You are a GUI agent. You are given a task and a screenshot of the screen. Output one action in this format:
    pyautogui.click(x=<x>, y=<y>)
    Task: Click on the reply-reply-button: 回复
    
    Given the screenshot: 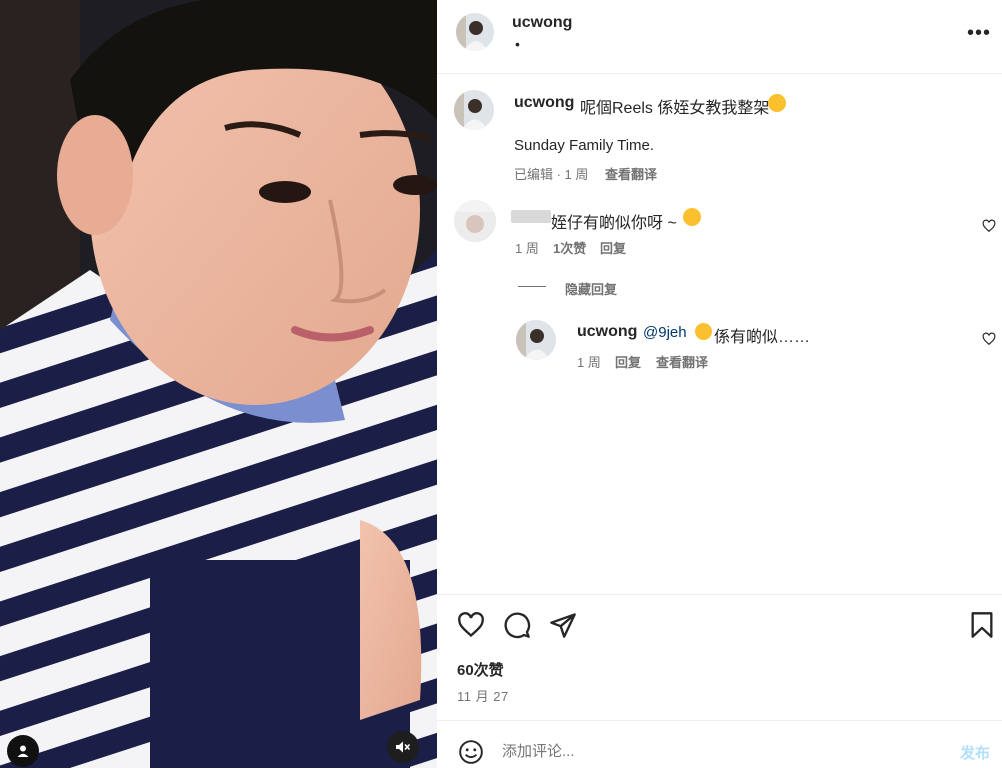 What is the action you would take?
    pyautogui.click(x=628, y=361)
    